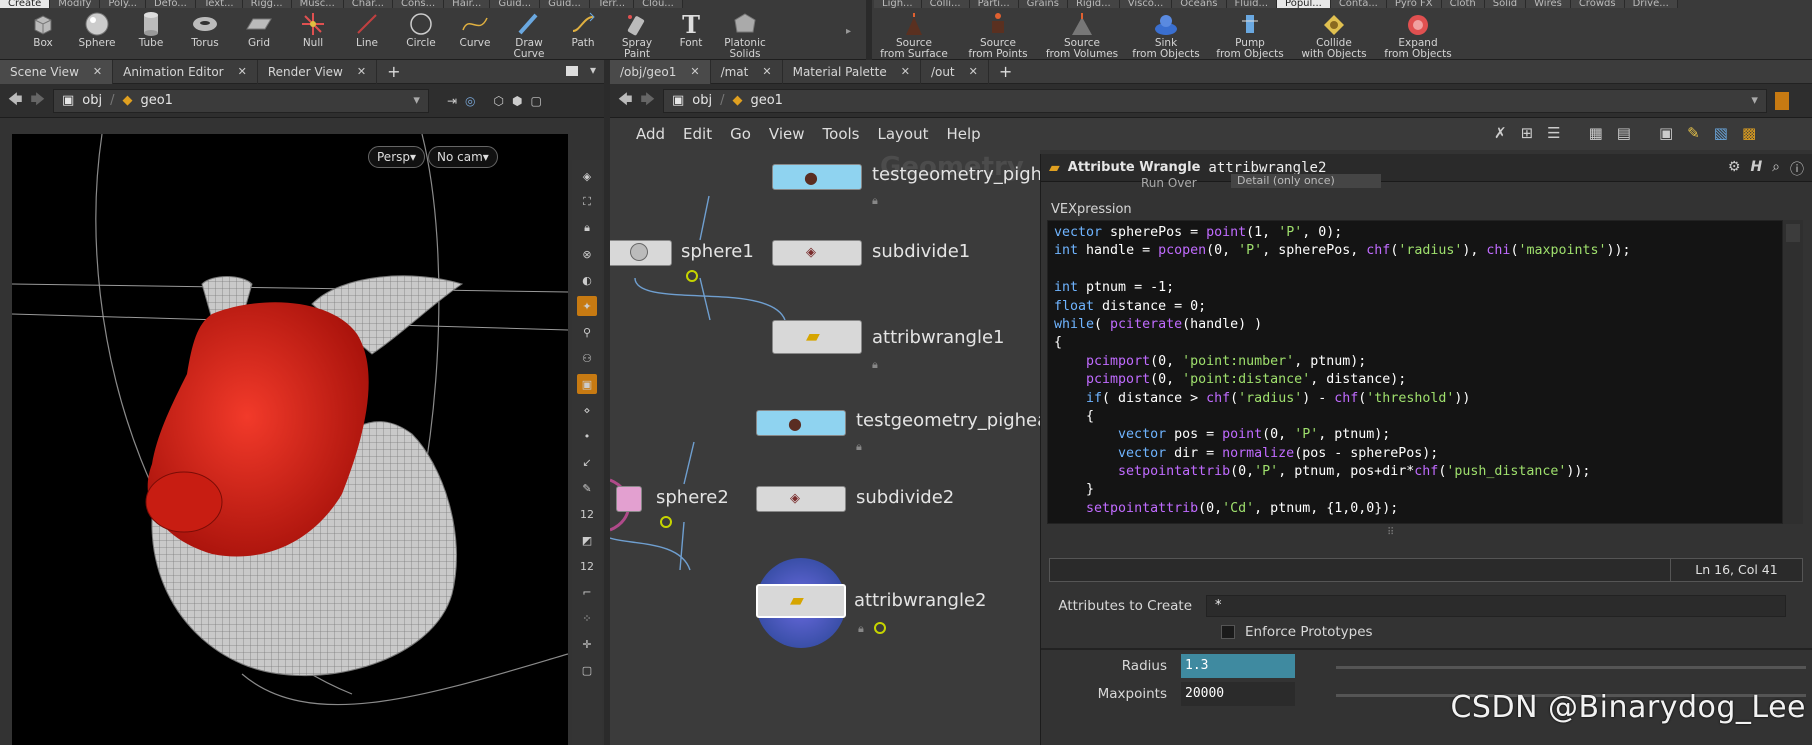 Image resolution: width=1812 pixels, height=745 pixels. Describe the element at coordinates (397, 157) in the screenshot. I see `perspective-dropdown: Persp▾` at that location.